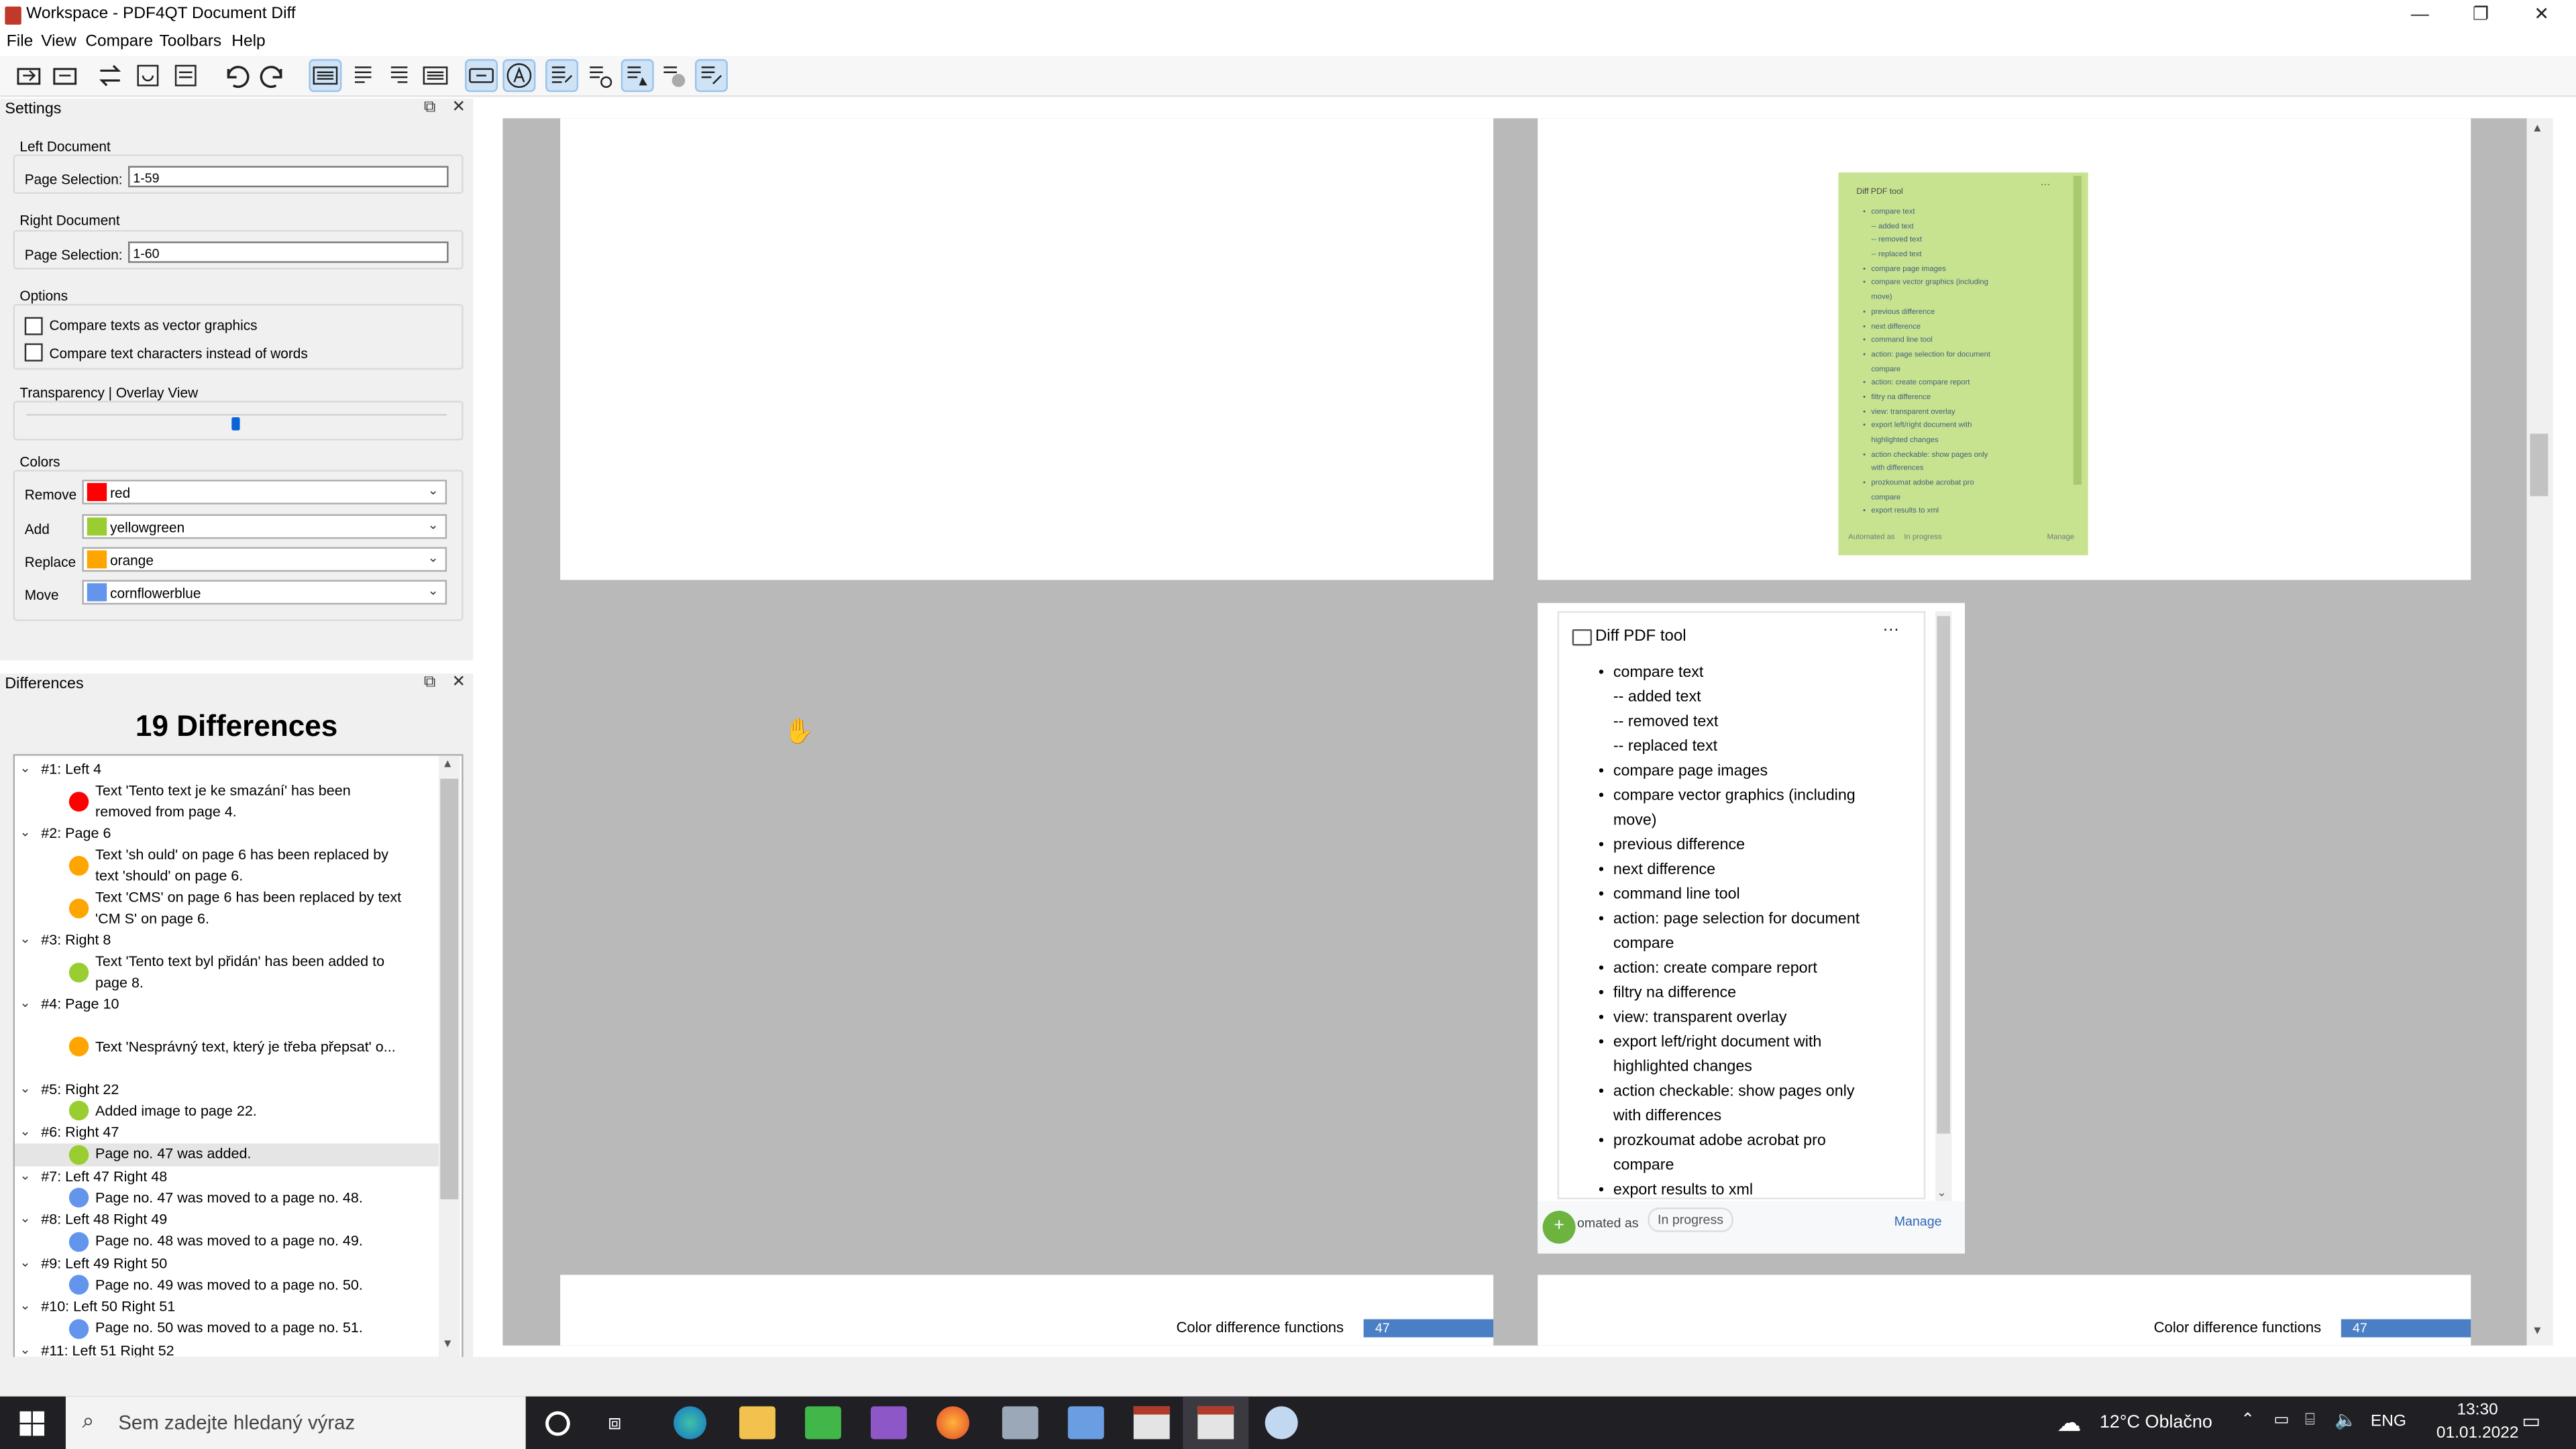 The image size is (2576, 1449). What do you see at coordinates (2539, 464) in the screenshot?
I see `viewer-scrollbar-thumb` at bounding box center [2539, 464].